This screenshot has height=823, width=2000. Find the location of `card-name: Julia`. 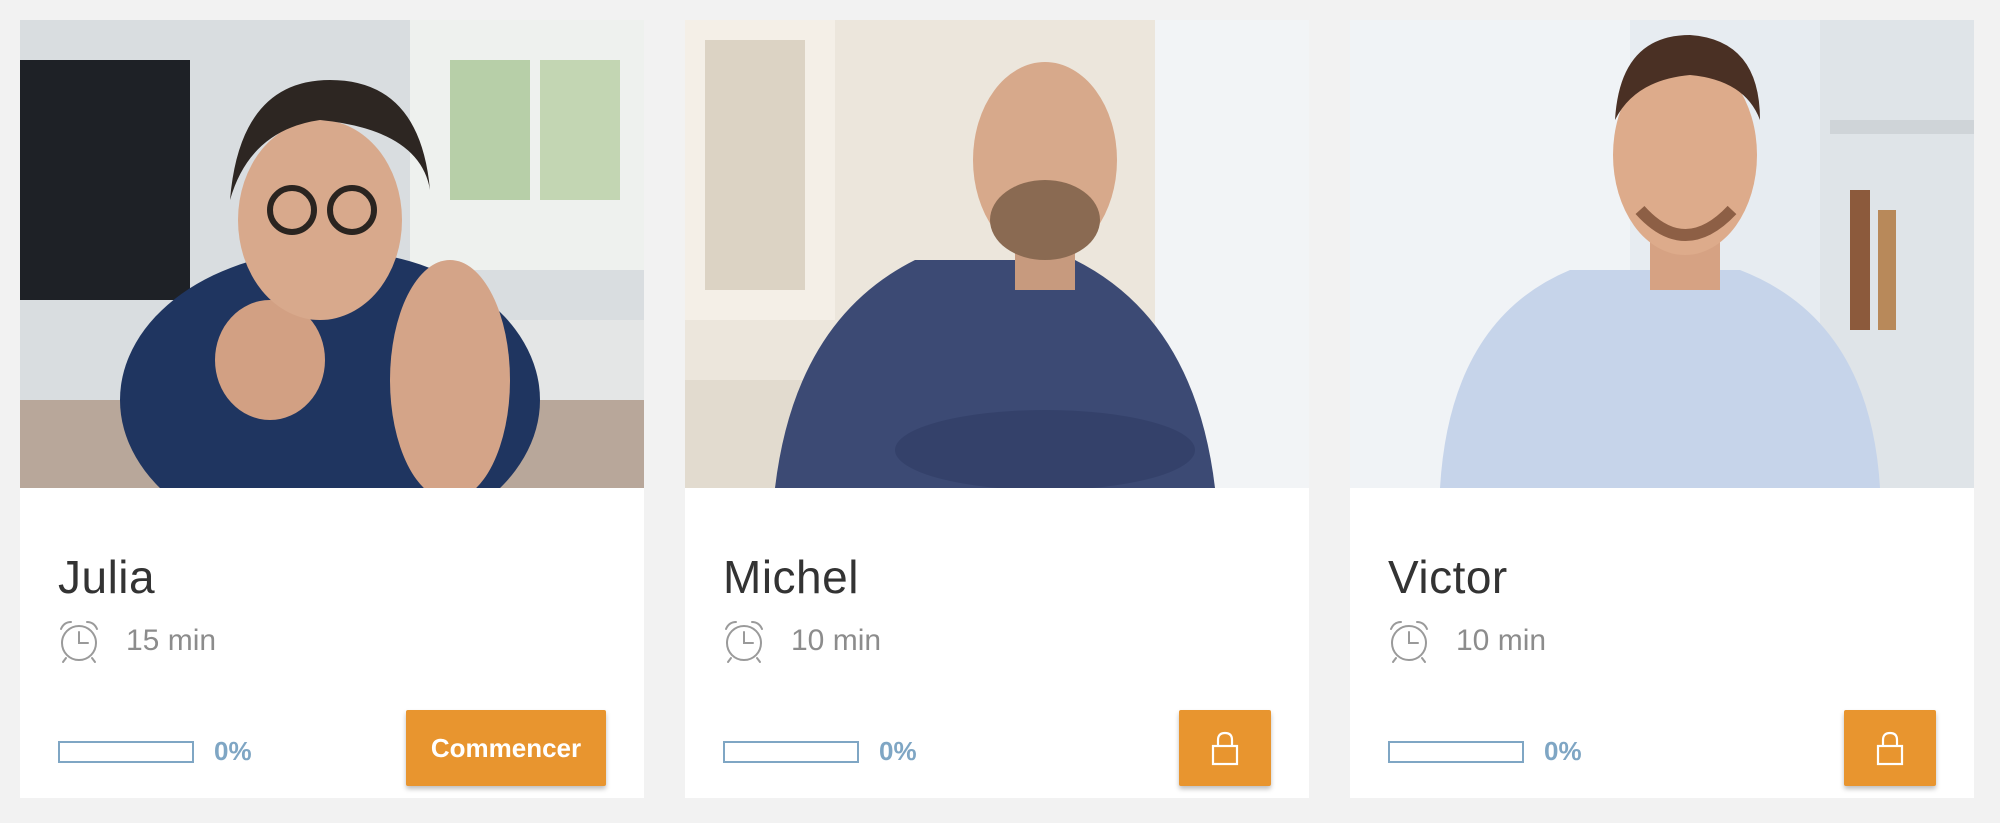

card-name: Julia is located at coordinates (107, 577).